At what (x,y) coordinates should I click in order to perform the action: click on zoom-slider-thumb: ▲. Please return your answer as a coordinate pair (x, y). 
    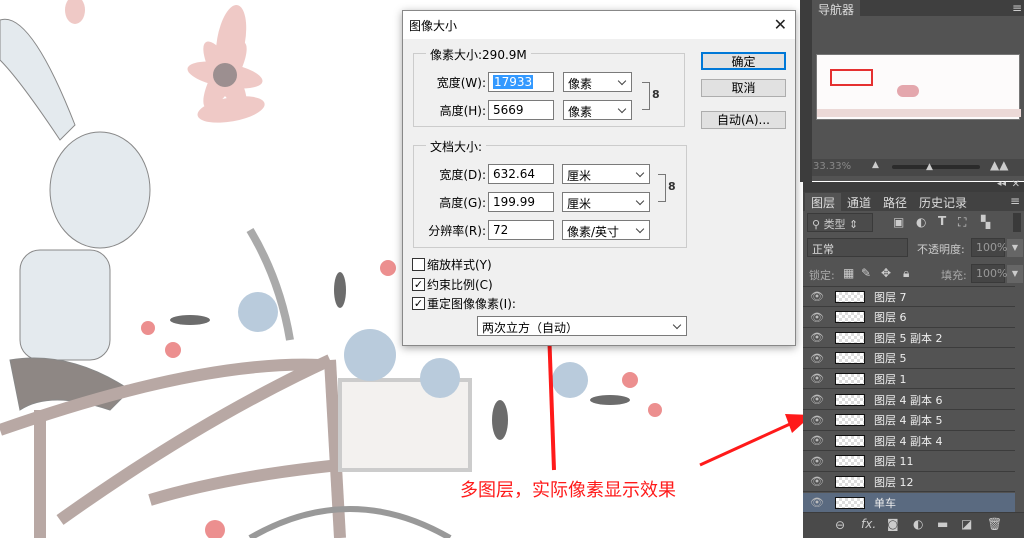
    Looking at the image, I should click on (929, 167).